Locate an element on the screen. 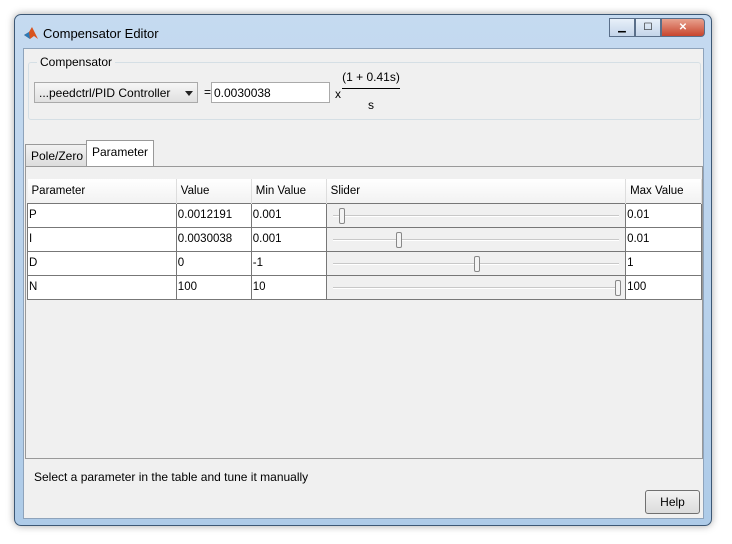  table-row: P 0.0012191 0.001 0.01 is located at coordinates (364, 215).